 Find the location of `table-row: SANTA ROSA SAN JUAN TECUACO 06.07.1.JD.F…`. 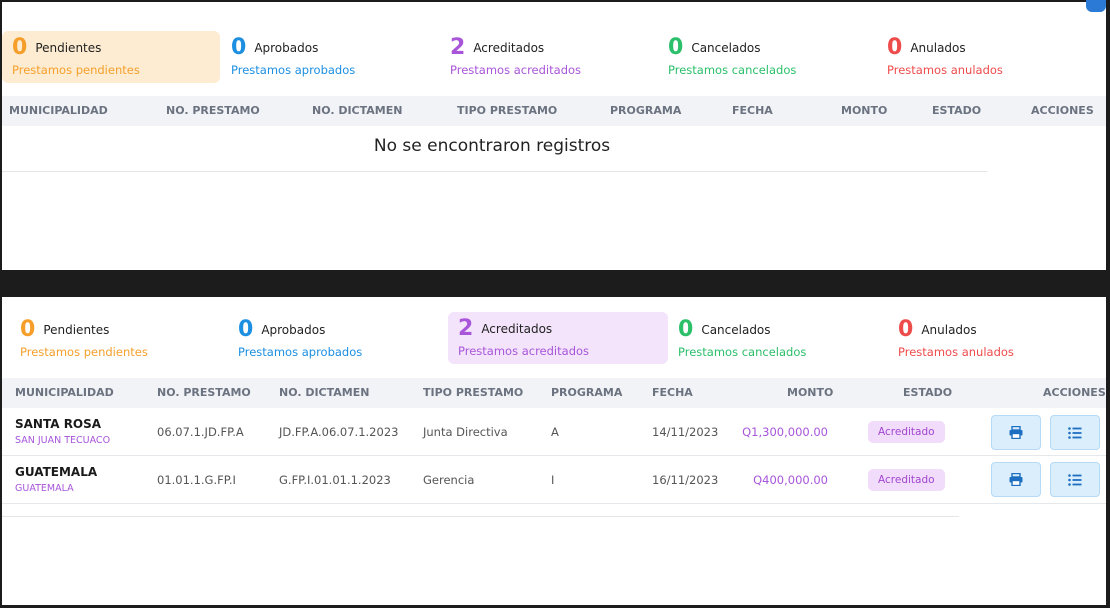

table-row: SANTA ROSA SAN JUAN TECUACO 06.07.1.JD.F… is located at coordinates (554, 432).